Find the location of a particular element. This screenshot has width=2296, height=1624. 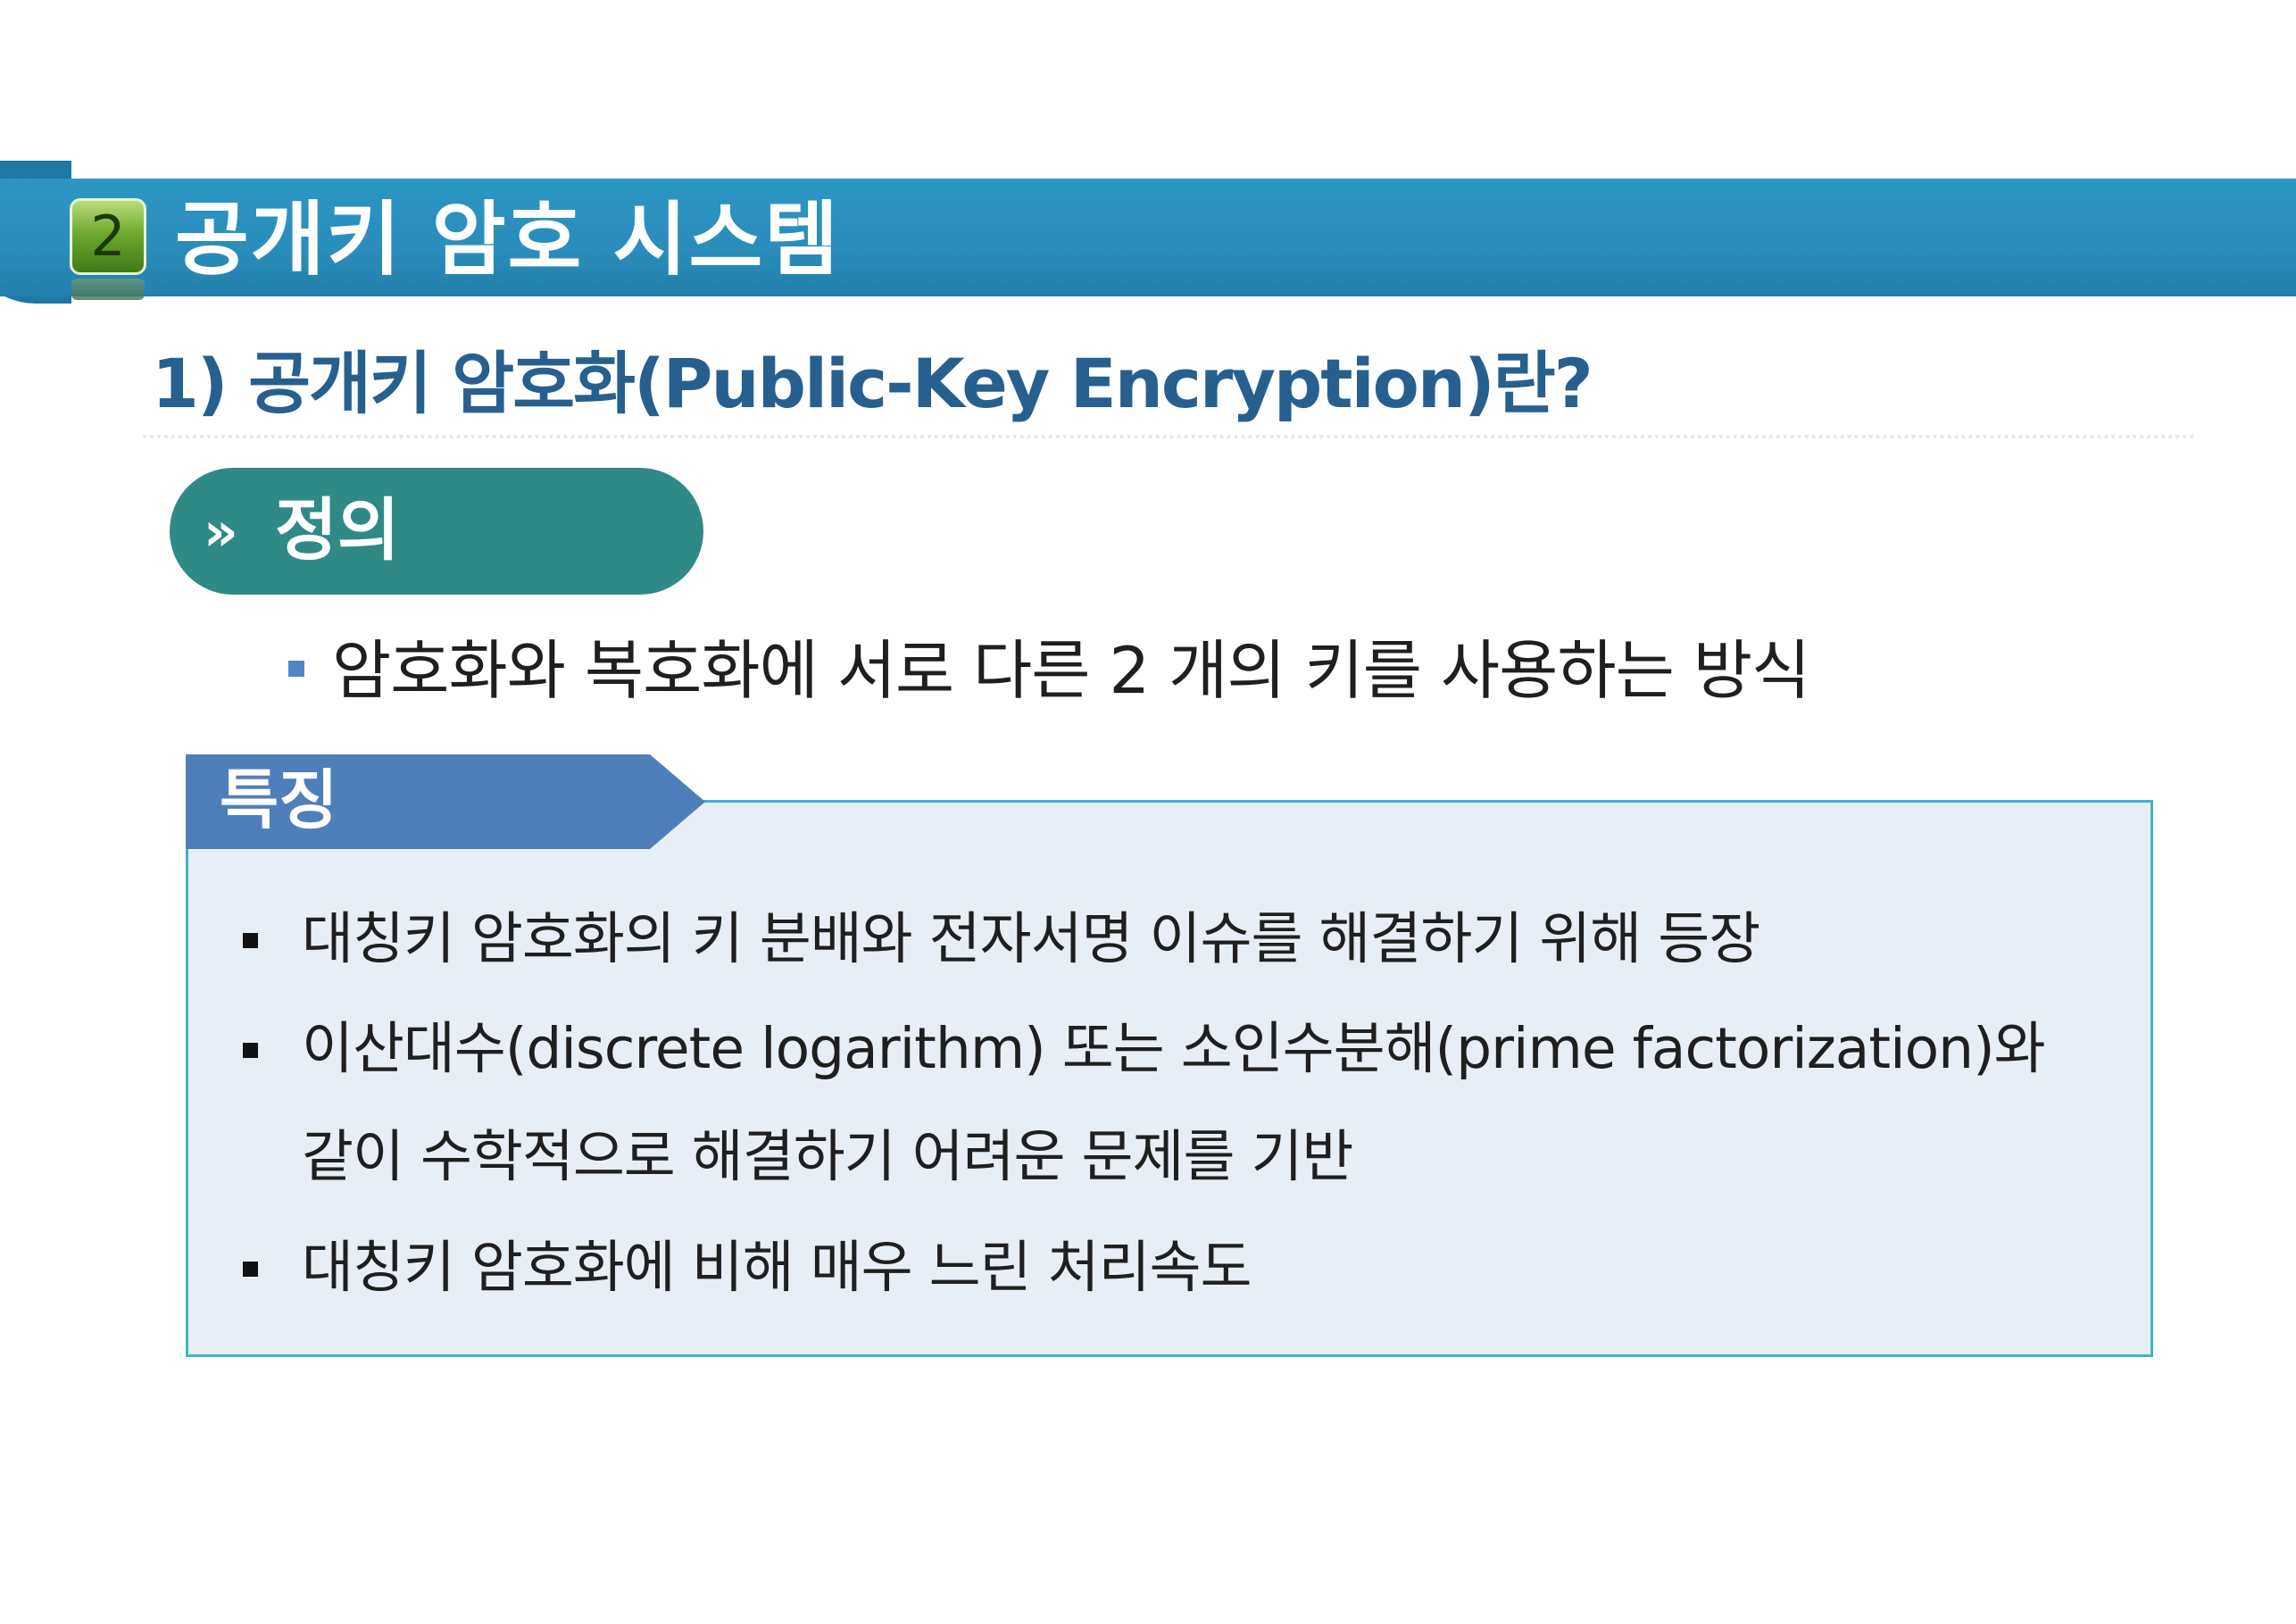

section-number-badge: 2 is located at coordinates (108, 236).